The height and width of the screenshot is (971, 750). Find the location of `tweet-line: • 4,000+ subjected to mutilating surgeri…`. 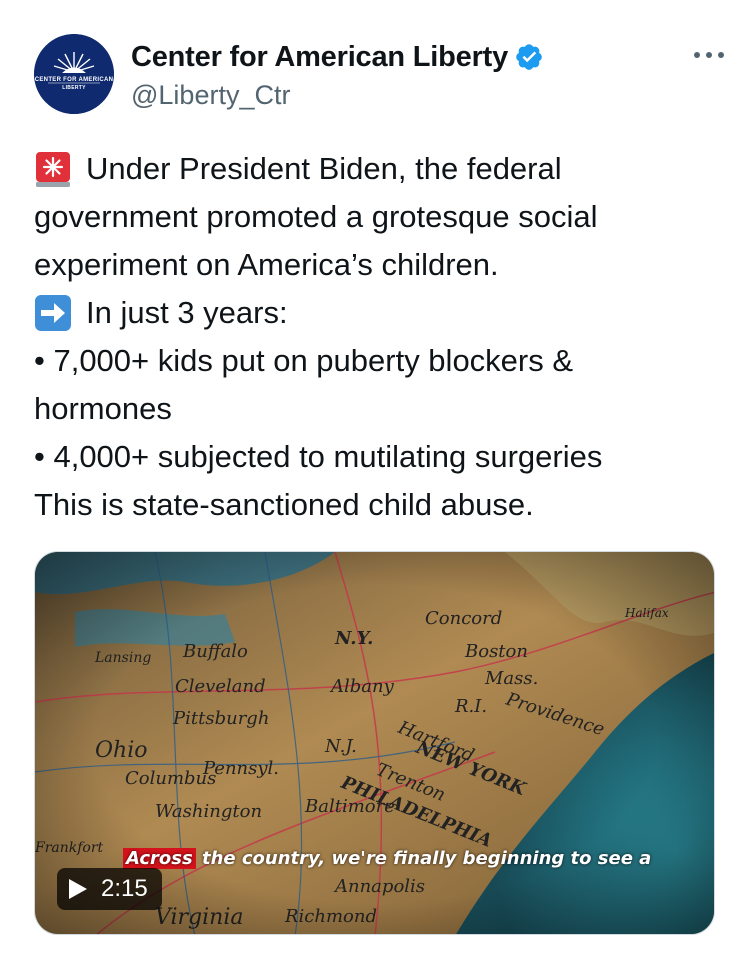

tweet-line: • 4,000+ subjected to mutilating surgeri… is located at coordinates (379, 457).